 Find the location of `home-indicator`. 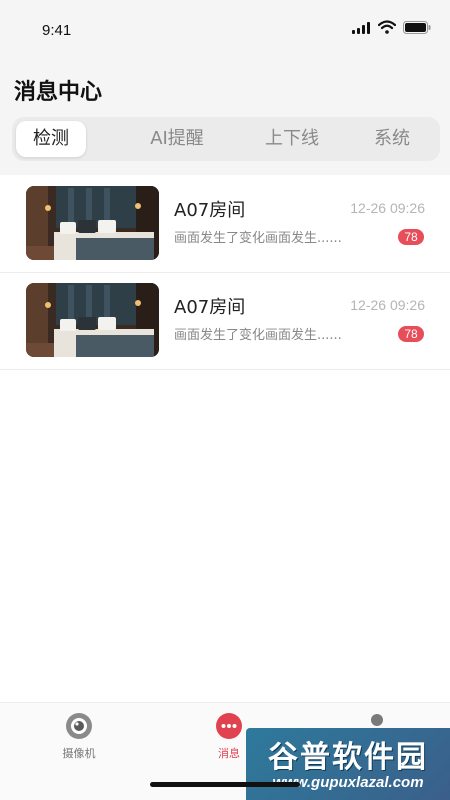

home-indicator is located at coordinates (225, 784).